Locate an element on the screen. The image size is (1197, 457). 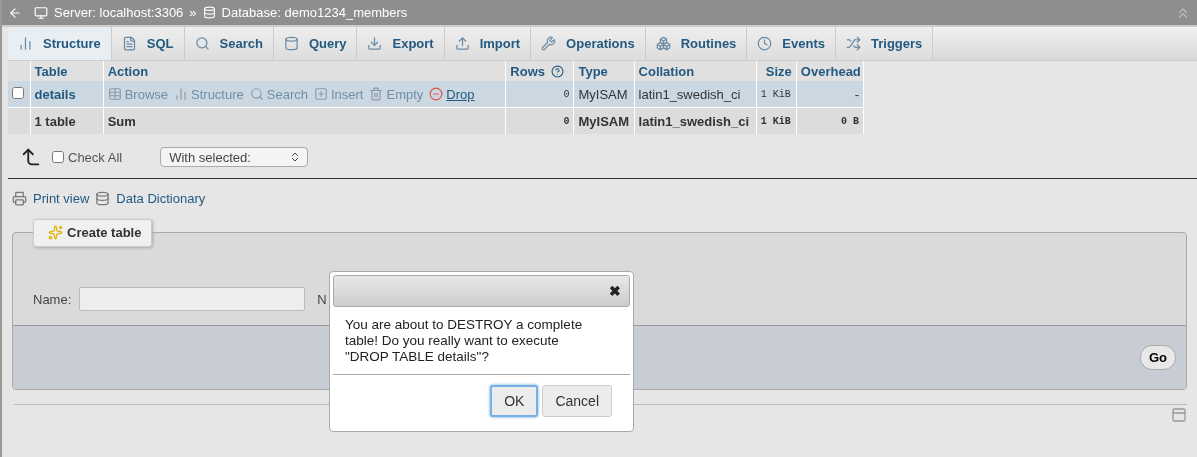
printer-icon is located at coordinates (19, 198).